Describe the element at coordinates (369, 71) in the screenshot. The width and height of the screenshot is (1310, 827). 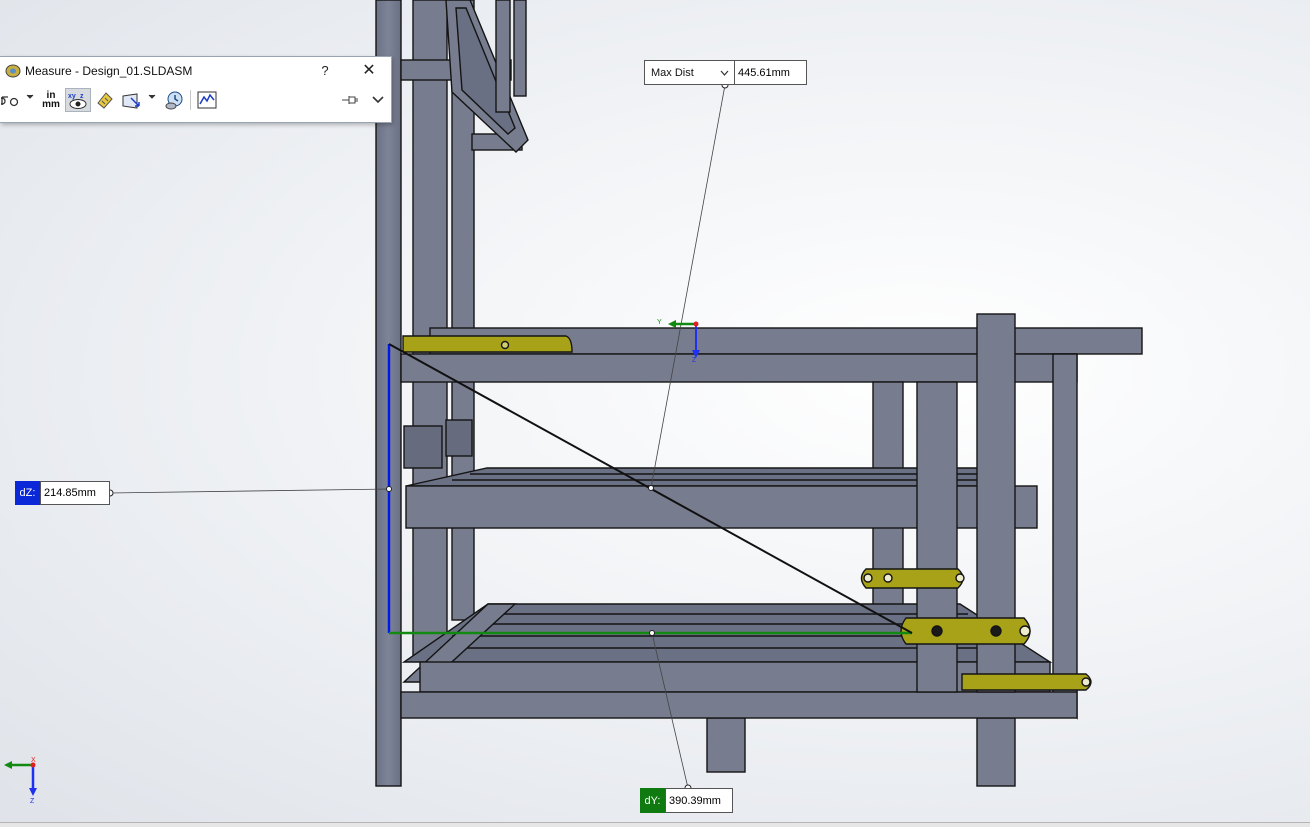
I see `close-button: ✕` at that location.